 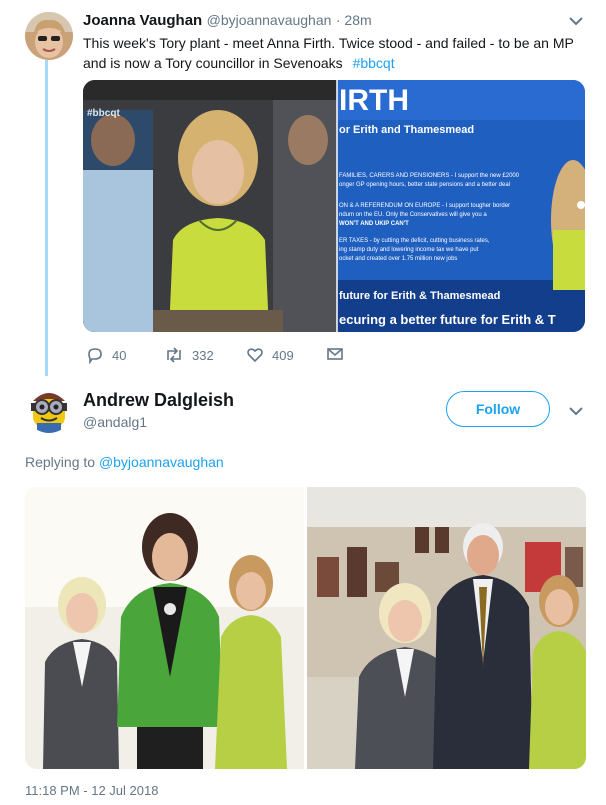 What do you see at coordinates (374, 224) in the screenshot?
I see `leaflet-para2c: WON'T AND UKIP CAN'T` at bounding box center [374, 224].